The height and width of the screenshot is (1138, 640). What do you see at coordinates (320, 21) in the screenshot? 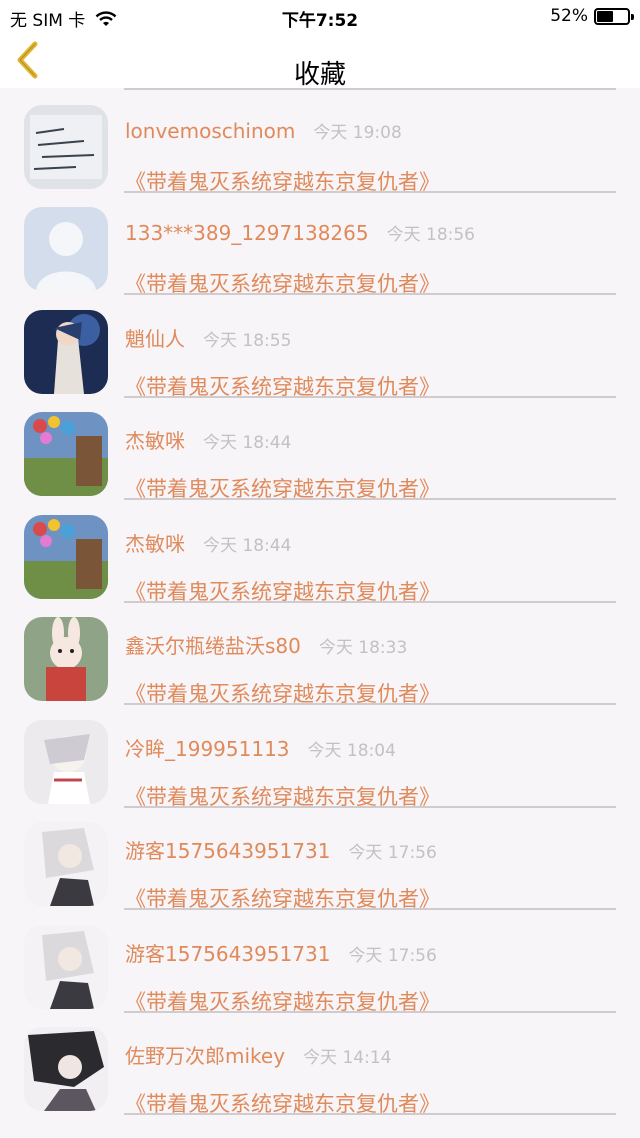
I see `status-time: 下午7:52` at bounding box center [320, 21].